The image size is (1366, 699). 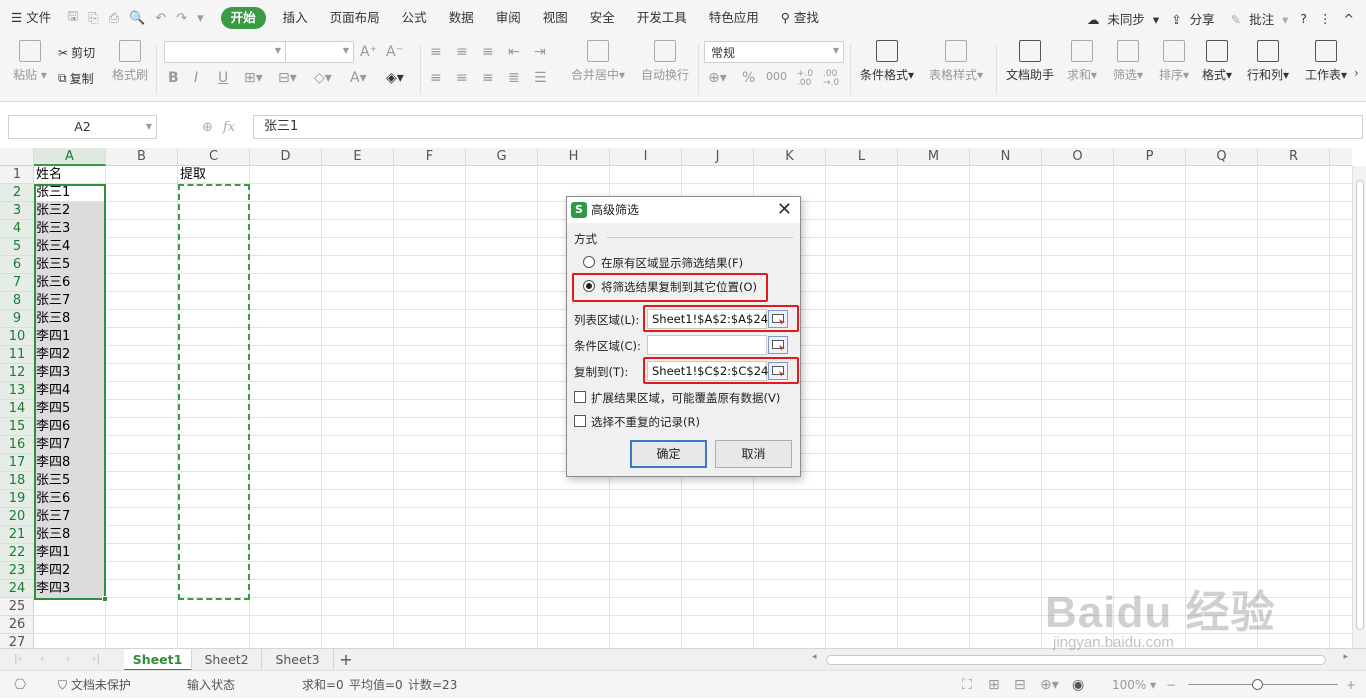 I want to click on number-format-combo: 常规 ▼, so click(x=774, y=52).